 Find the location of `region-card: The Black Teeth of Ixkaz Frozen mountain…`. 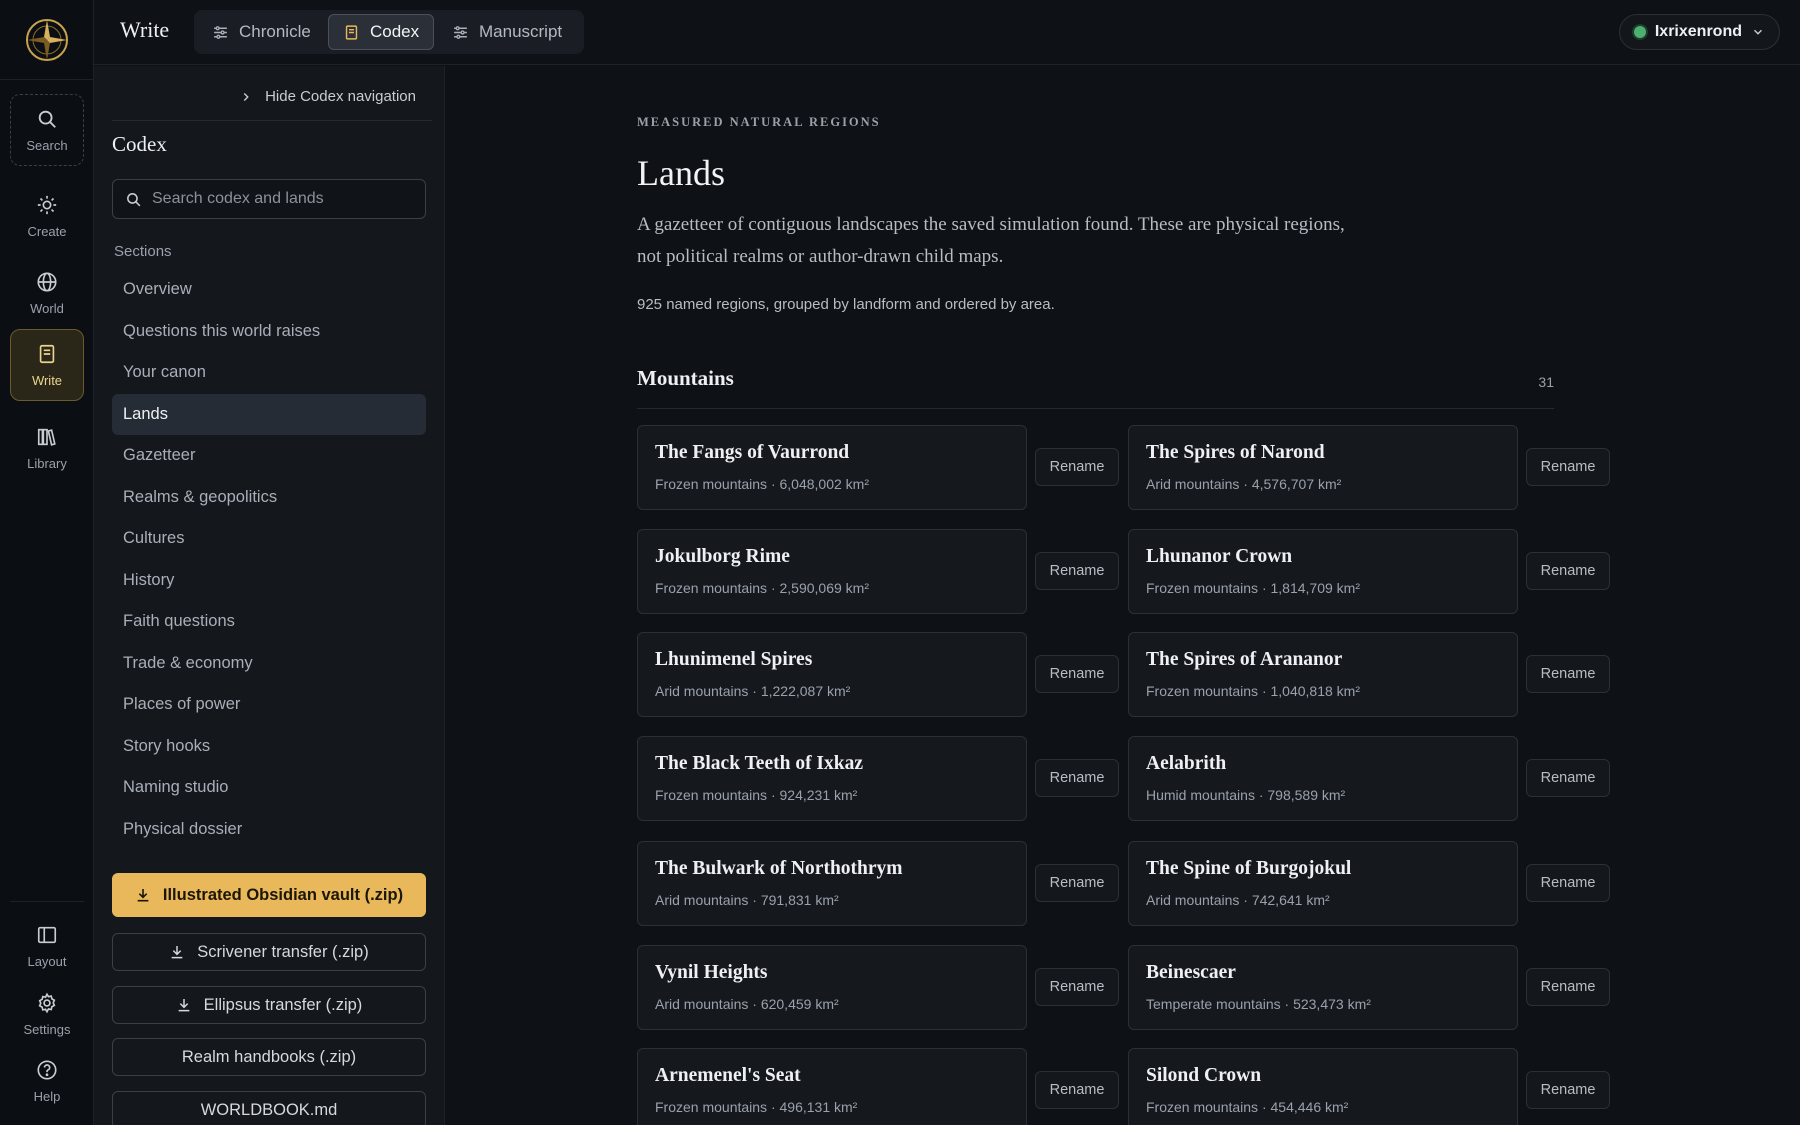

region-card: The Black Teeth of Ixkaz Frozen mountain… is located at coordinates (832, 778).